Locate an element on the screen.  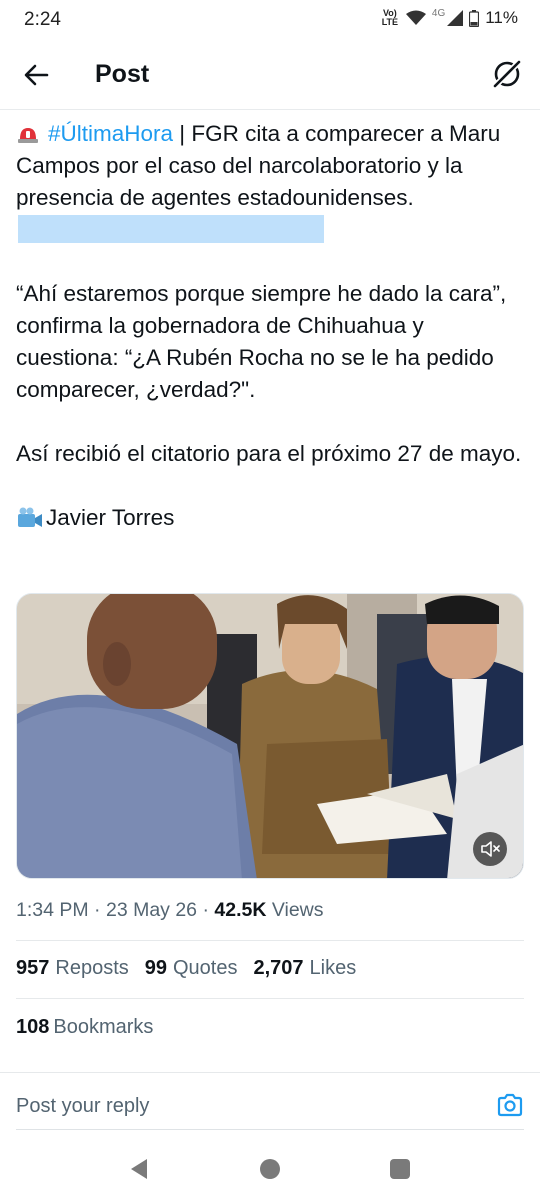
views-label: Views is located at coordinates (295, 910).